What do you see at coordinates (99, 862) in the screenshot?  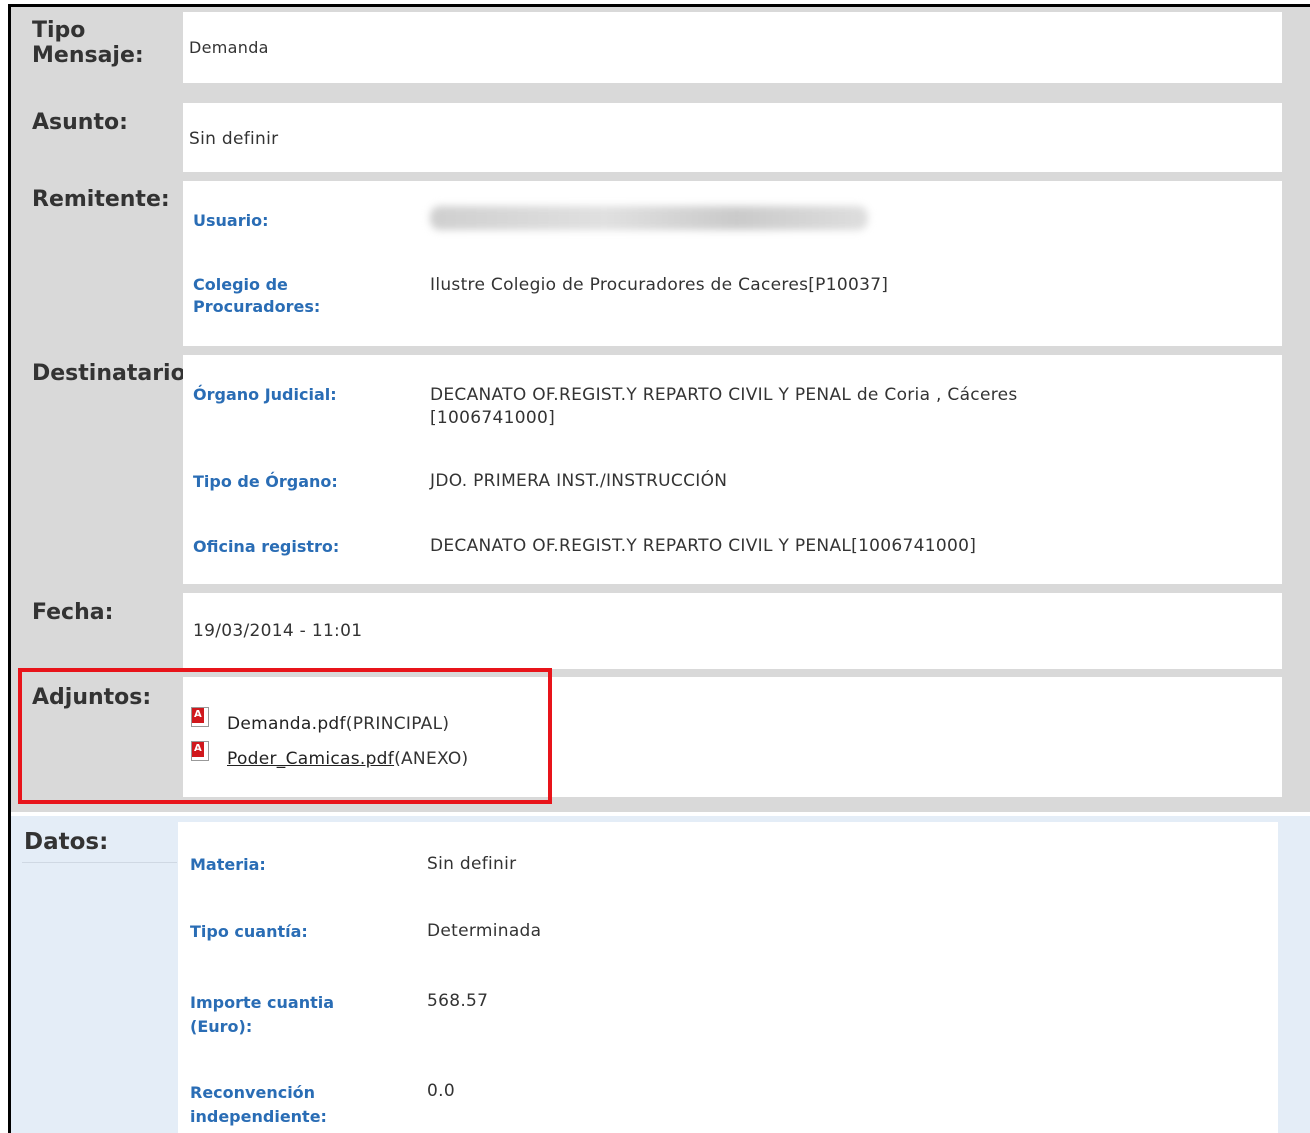 I see `datos-divider` at bounding box center [99, 862].